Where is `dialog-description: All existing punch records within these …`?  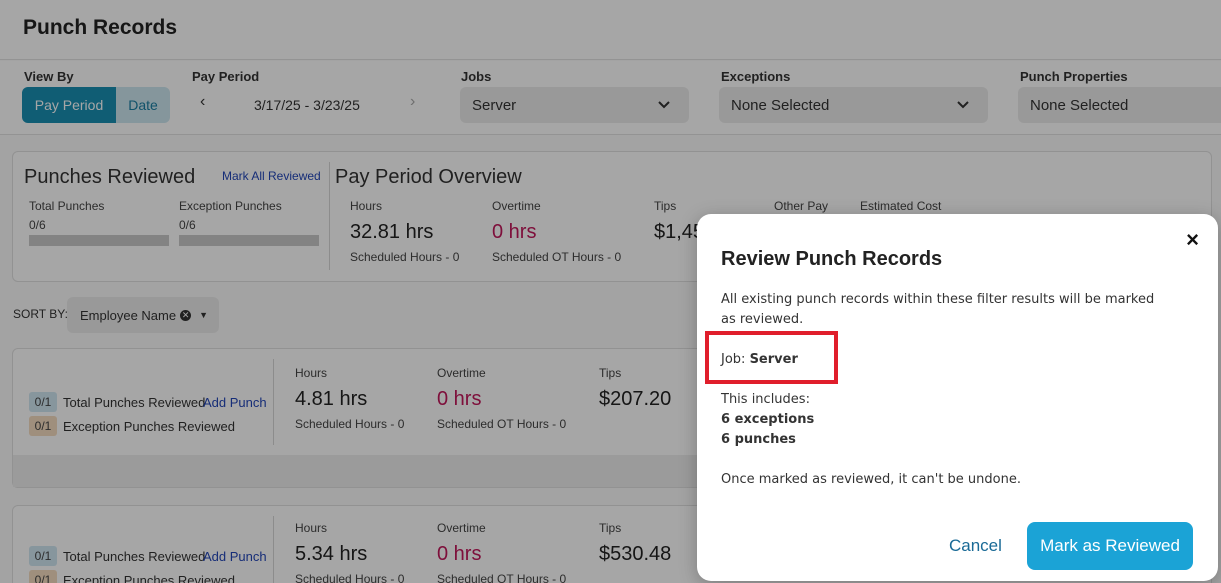 dialog-description: All existing punch records within these … is located at coordinates (938, 309).